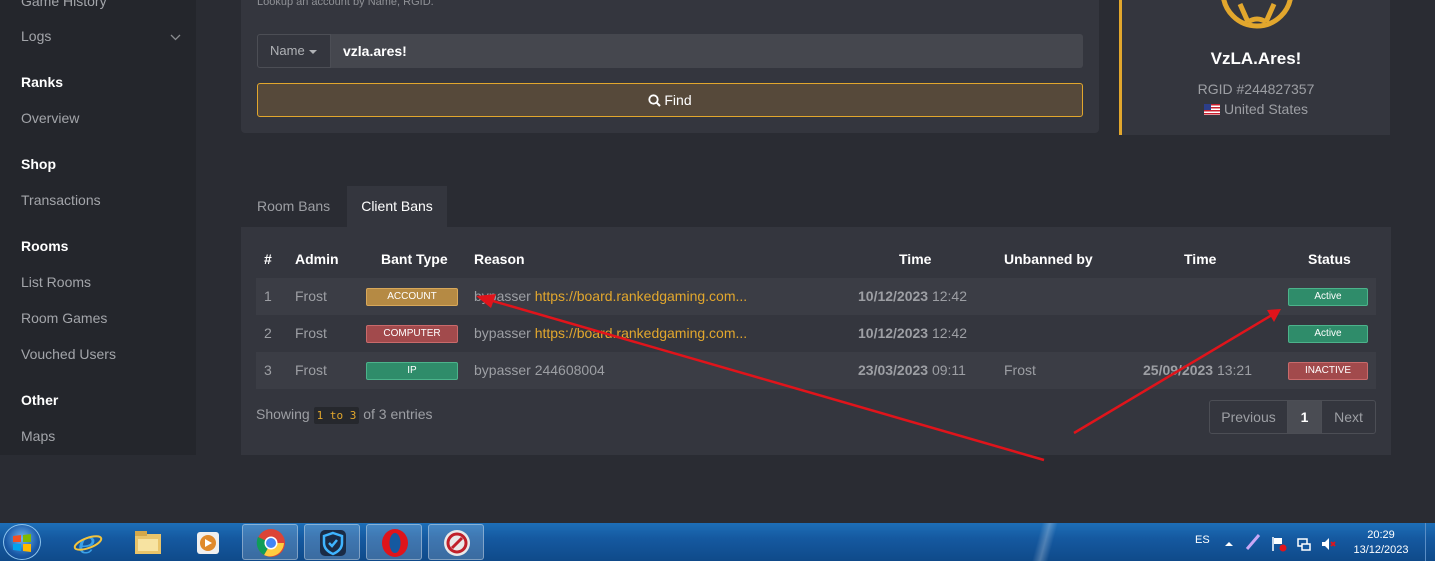 The width and height of the screenshot is (1435, 561). I want to click on col-header-admin: Admin, so click(317, 259).